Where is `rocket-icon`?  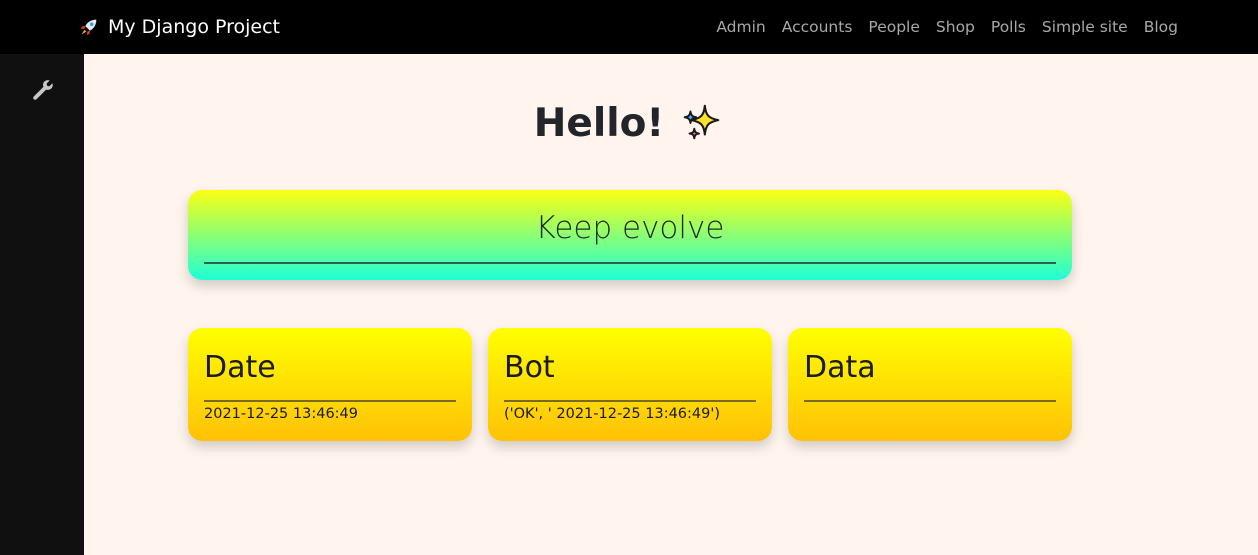 rocket-icon is located at coordinates (88, 27).